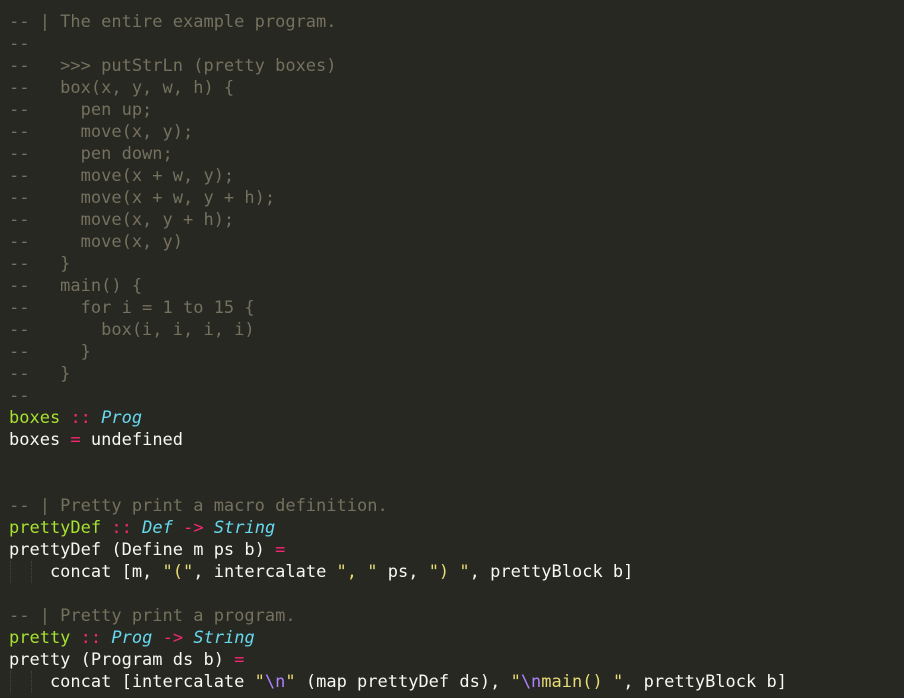  Describe the element at coordinates (456, 616) in the screenshot. I see `code-line: -- | Pretty print a program.` at that location.